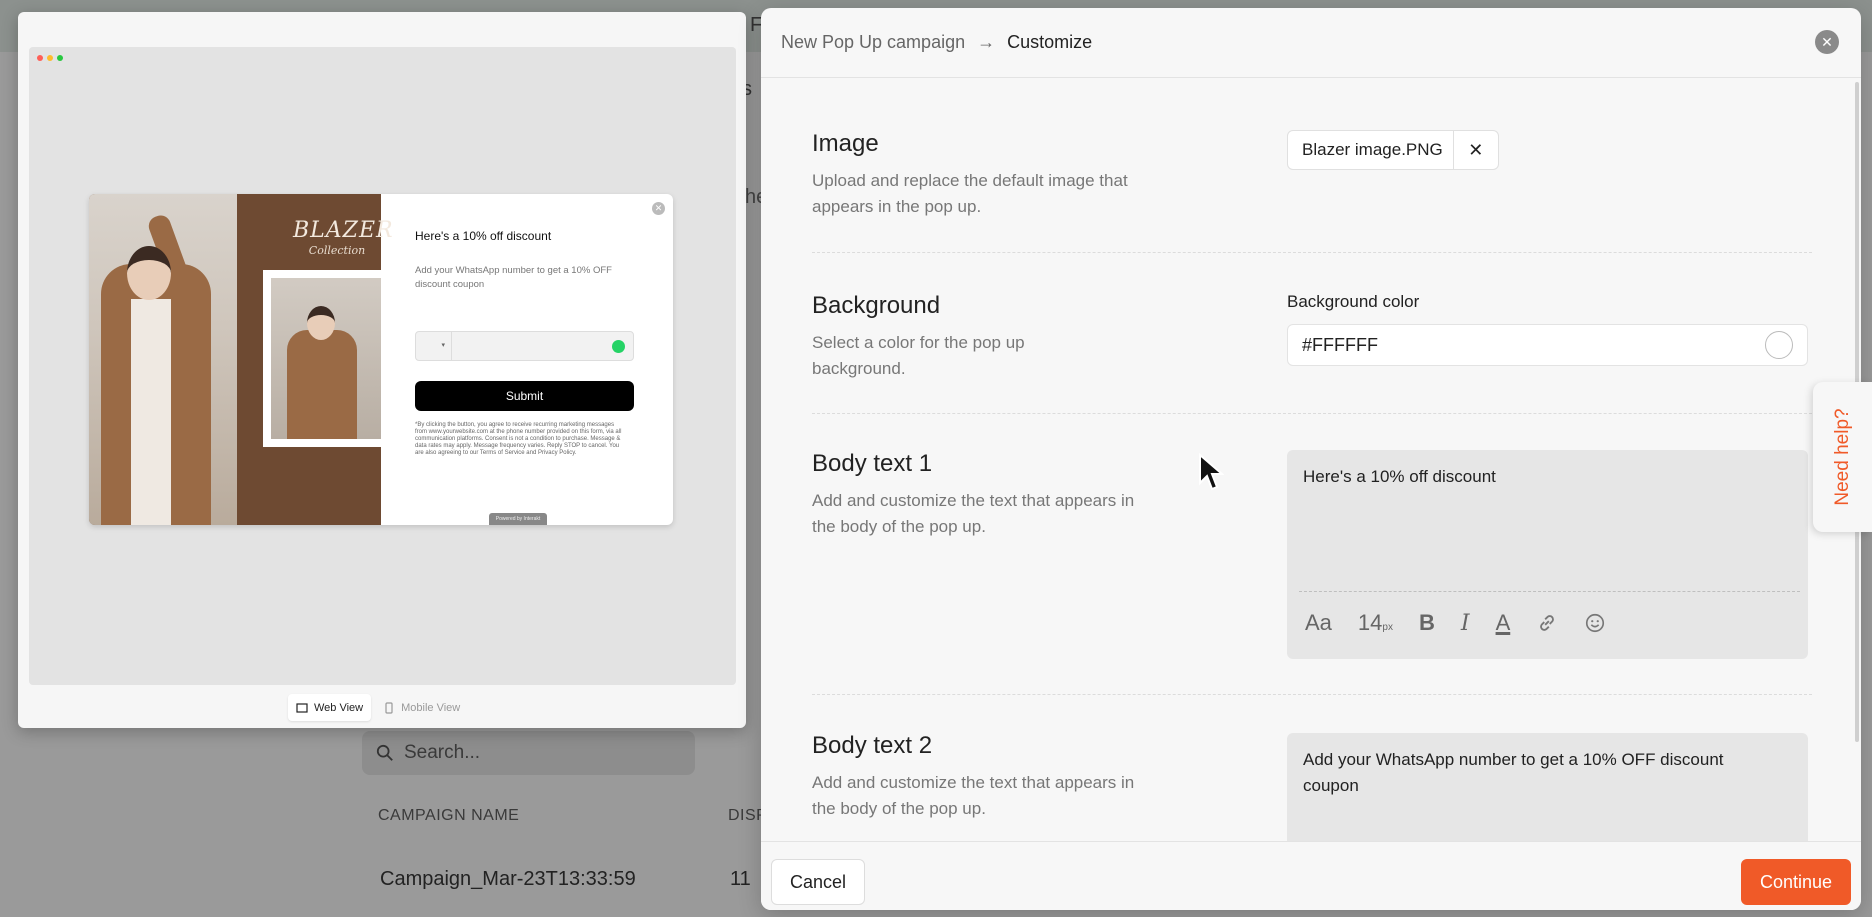 This screenshot has height=917, width=1872. What do you see at coordinates (1549, 591) in the screenshot?
I see `editor-separator` at bounding box center [1549, 591].